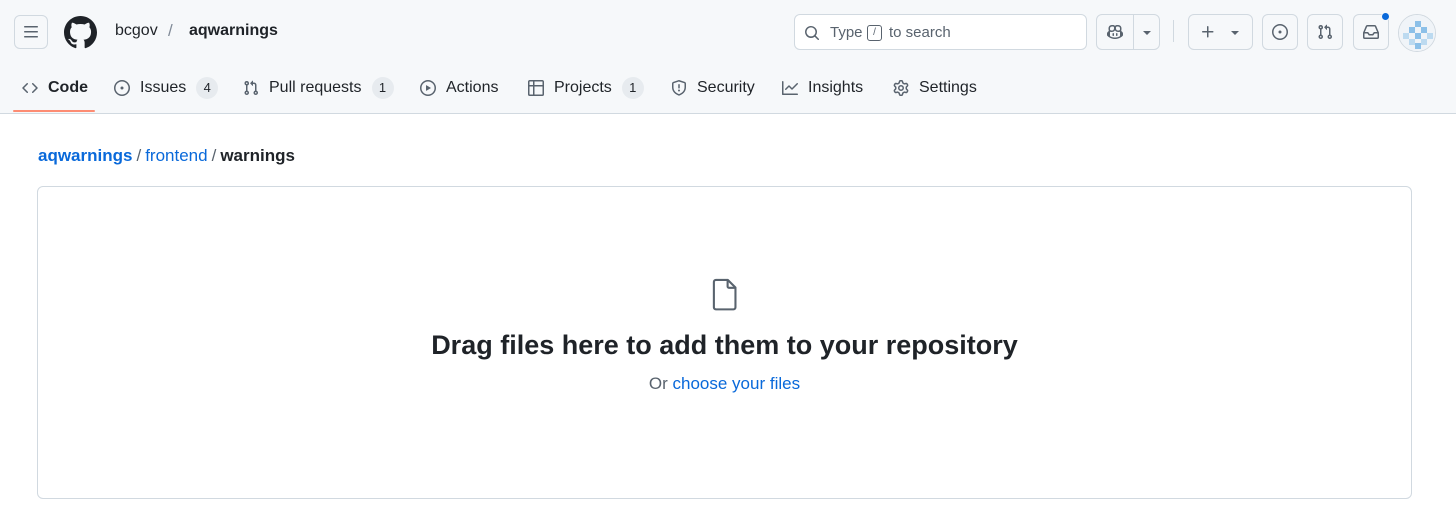  I want to click on file-icon, so click(724, 294).